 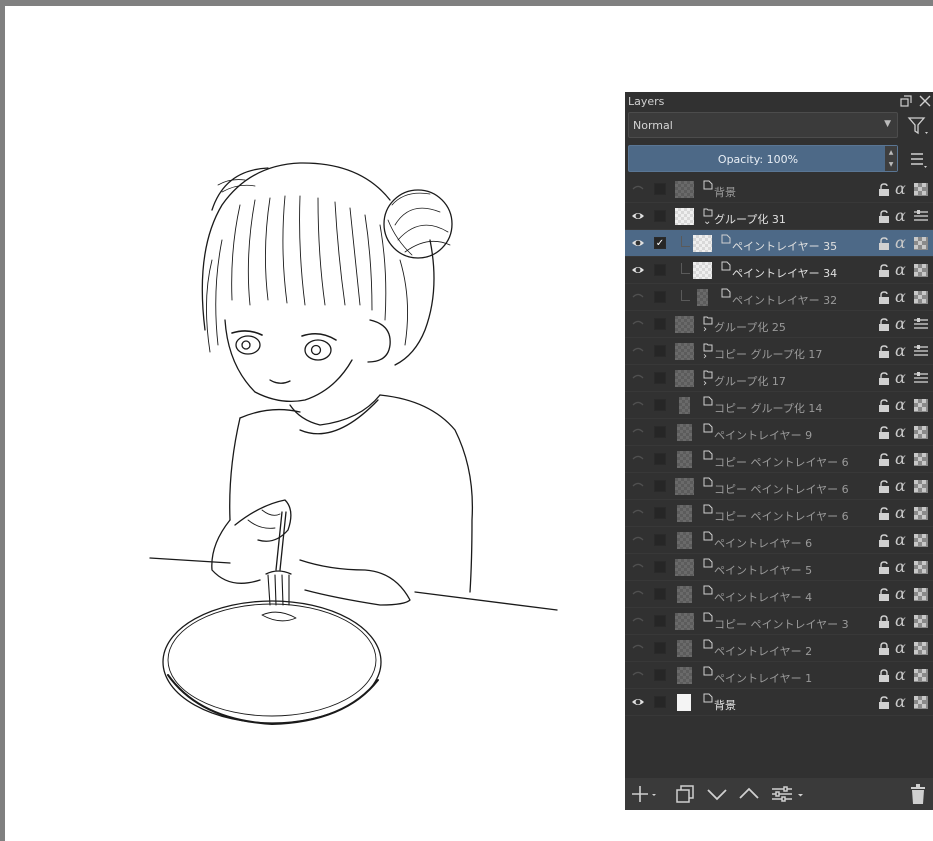 I want to click on float-docker-icon, so click(x=905, y=100).